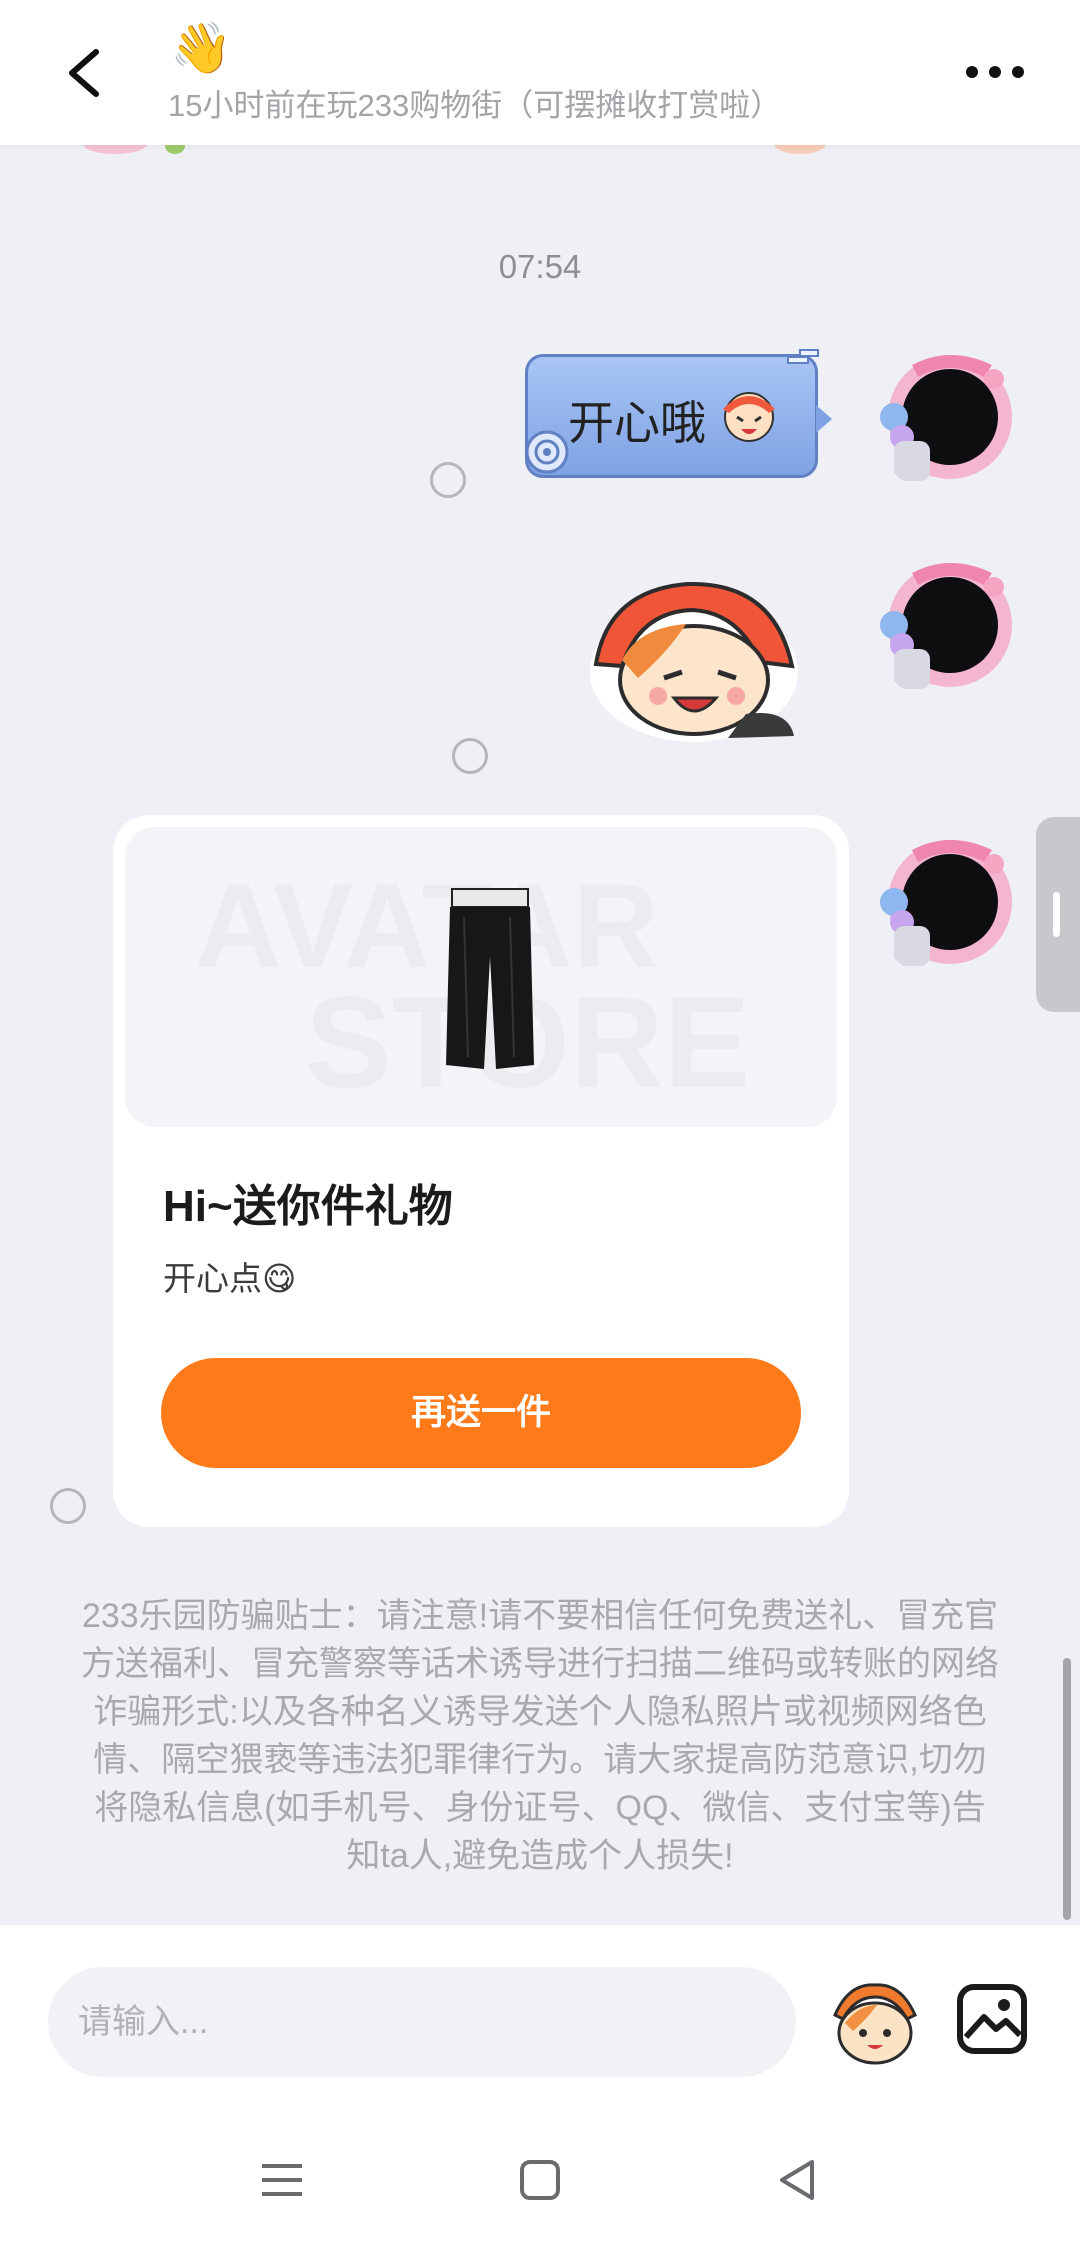 Image resolution: width=1080 pixels, height=2244 pixels. What do you see at coordinates (85, 73) in the screenshot?
I see `back-button` at bounding box center [85, 73].